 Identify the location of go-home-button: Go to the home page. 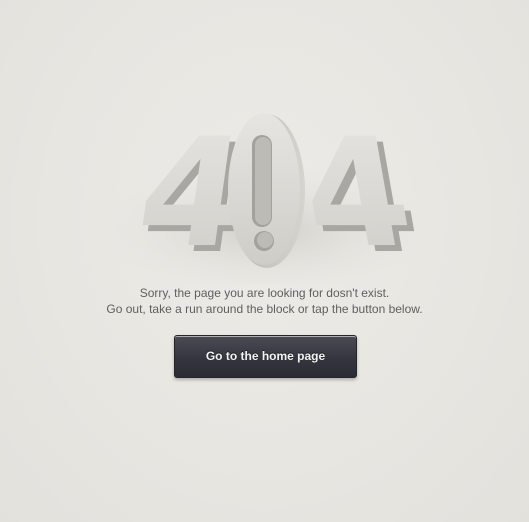
(265, 356).